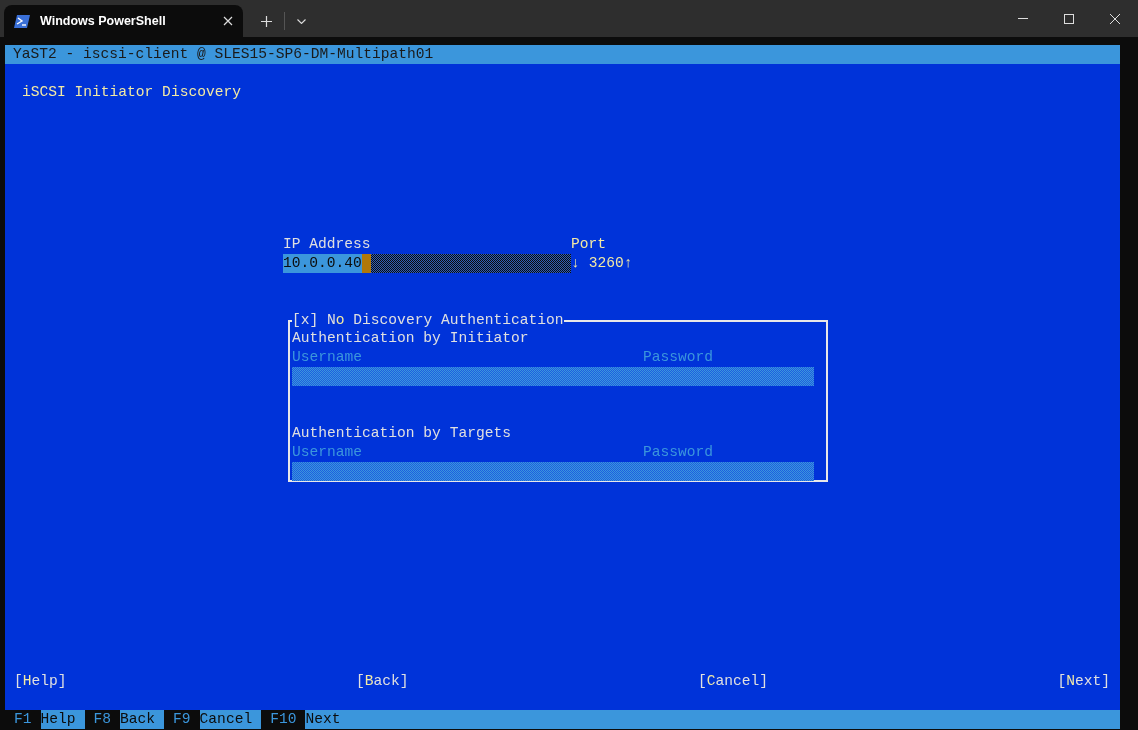 This screenshot has width=1138, height=730. What do you see at coordinates (23, 719) in the screenshot?
I see `function-key: F1` at bounding box center [23, 719].